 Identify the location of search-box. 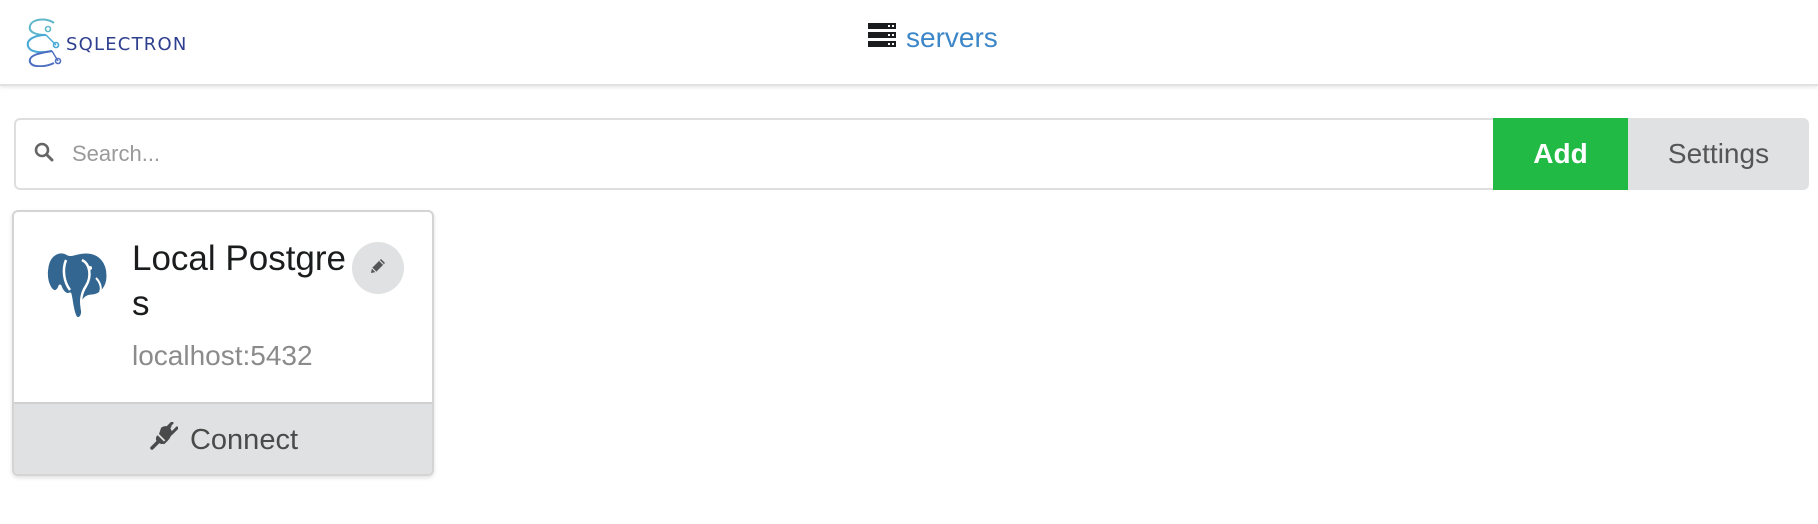
(753, 154).